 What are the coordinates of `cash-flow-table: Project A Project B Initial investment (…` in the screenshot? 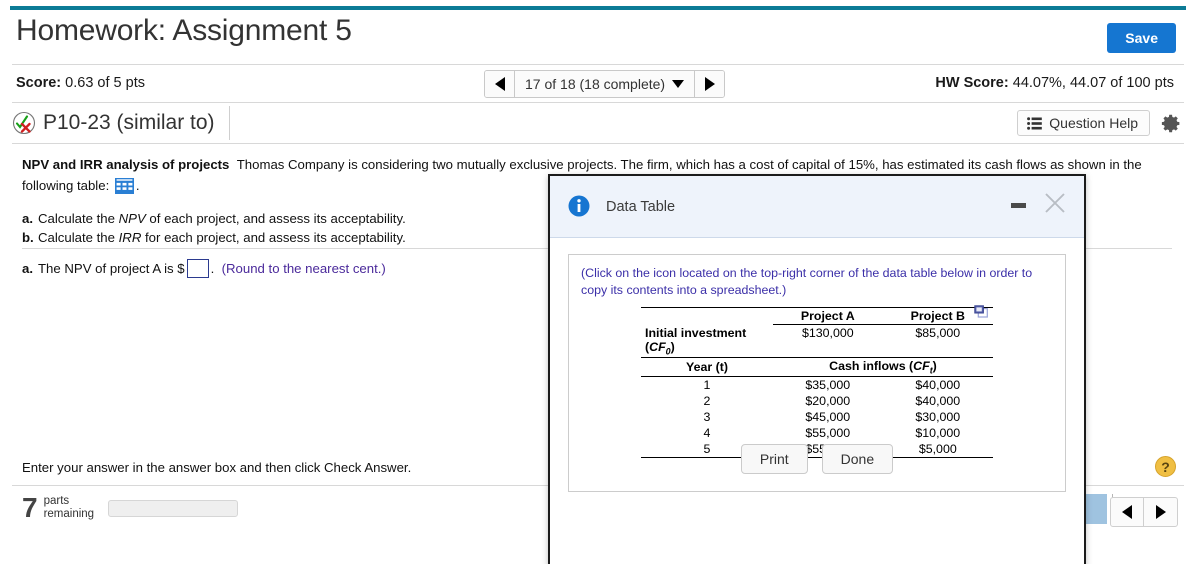 It's located at (817, 383).